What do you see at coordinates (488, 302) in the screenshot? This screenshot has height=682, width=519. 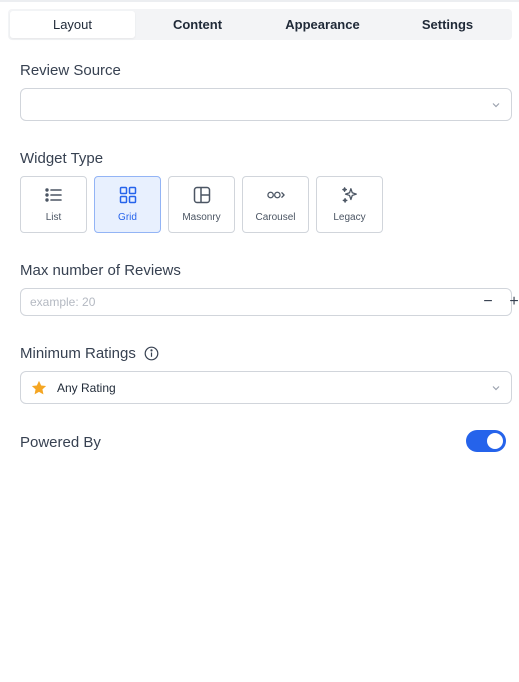 I see `decrement-button: −` at bounding box center [488, 302].